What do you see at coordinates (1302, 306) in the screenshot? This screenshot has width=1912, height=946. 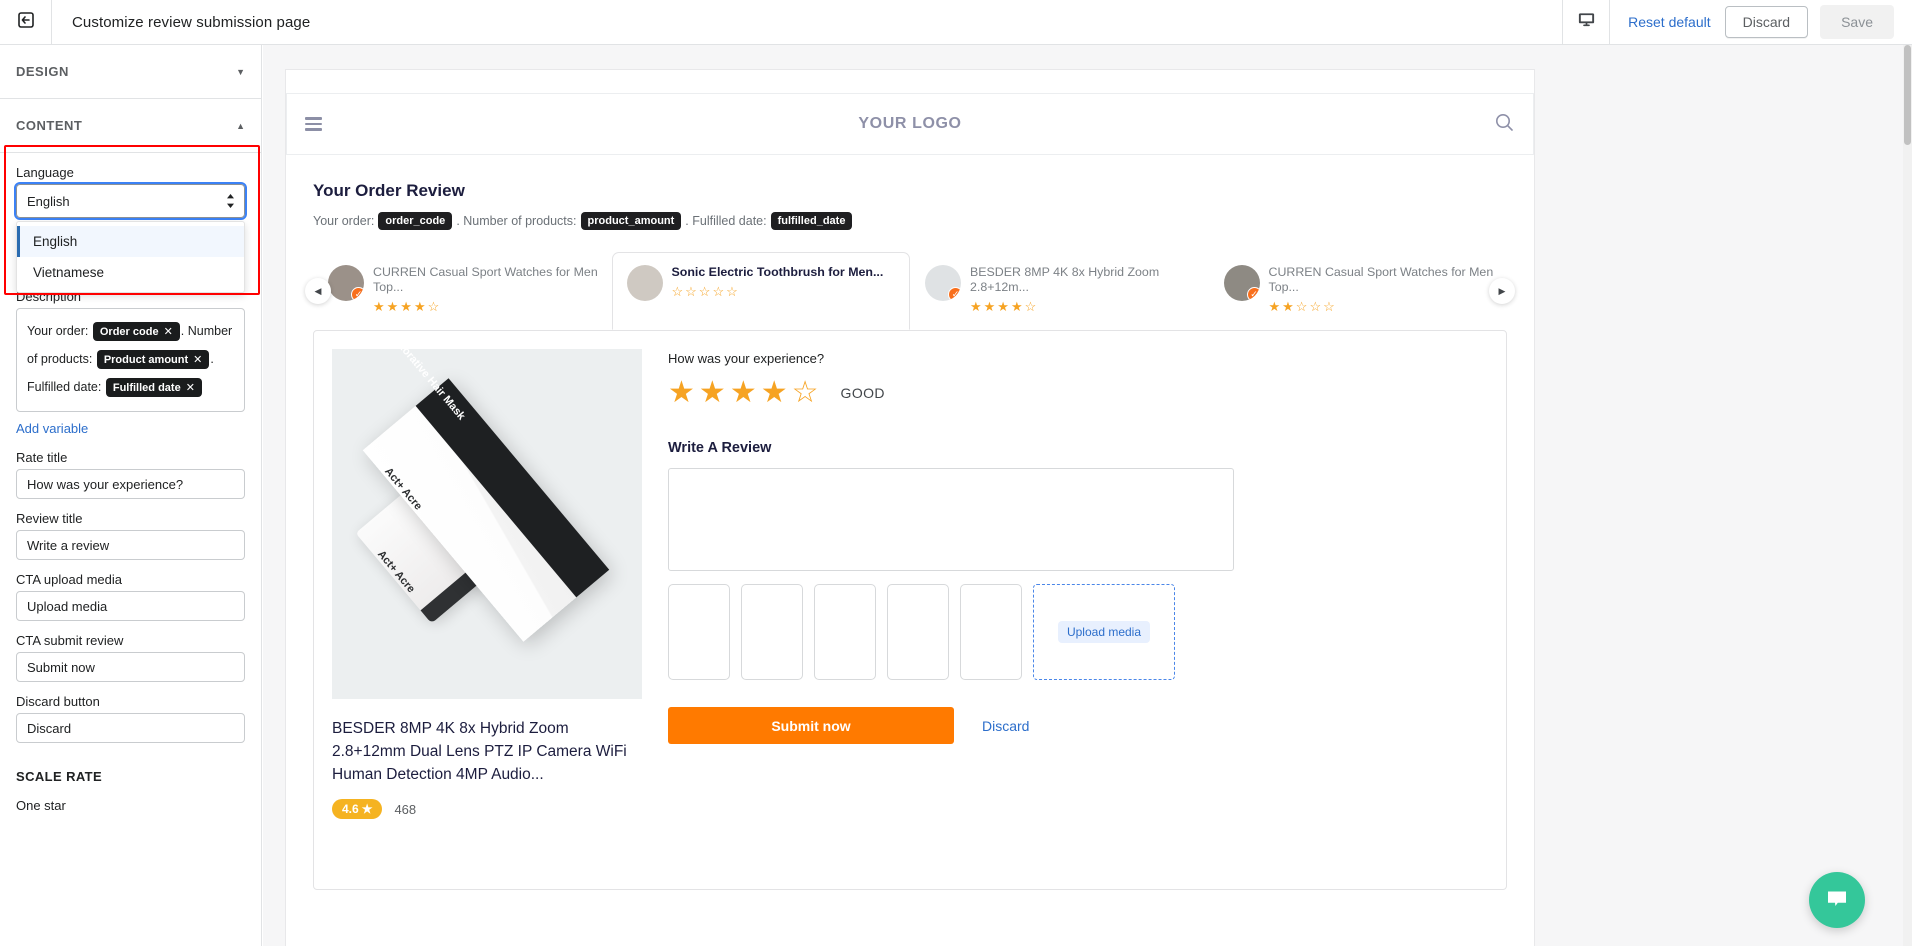 I see `carousel-item-stars: ★★☆☆☆` at bounding box center [1302, 306].